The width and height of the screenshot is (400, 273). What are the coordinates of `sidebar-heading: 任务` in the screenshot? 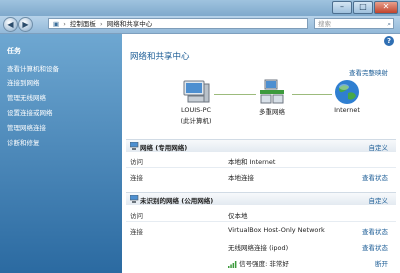 It's located at (14, 51).